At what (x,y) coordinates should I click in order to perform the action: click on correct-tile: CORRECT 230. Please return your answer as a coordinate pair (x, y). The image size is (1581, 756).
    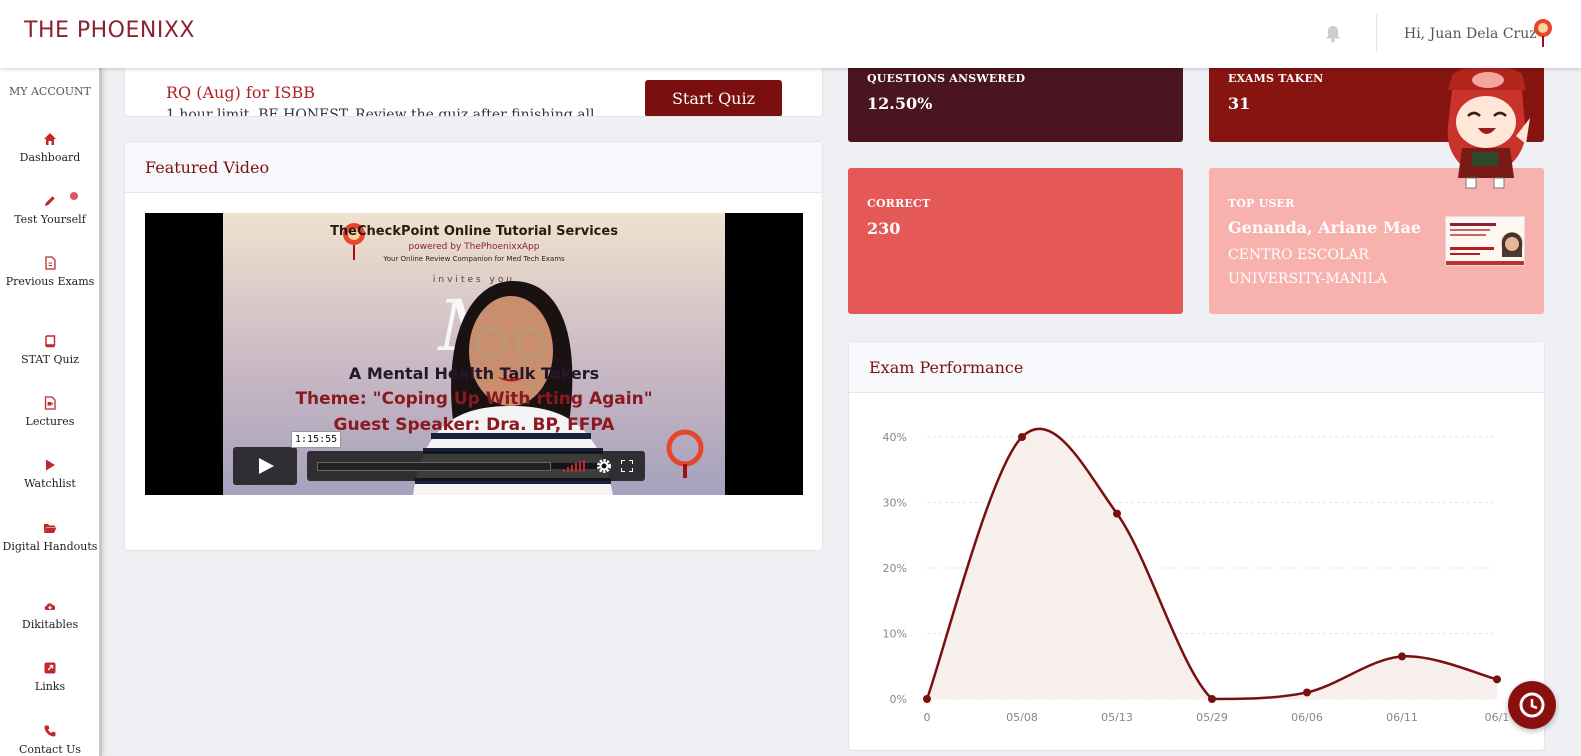
    Looking at the image, I should click on (1015, 241).